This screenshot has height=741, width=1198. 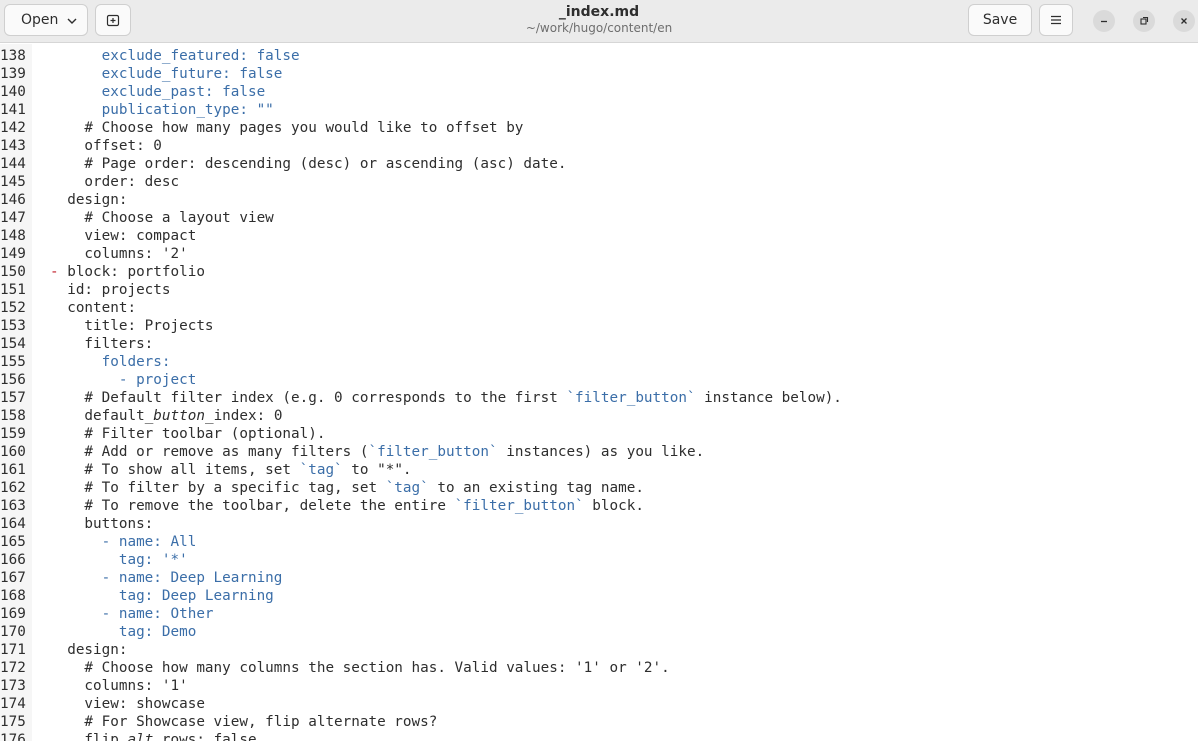 I want to click on code-line: 140 exclude_past: false, so click(x=599, y=92).